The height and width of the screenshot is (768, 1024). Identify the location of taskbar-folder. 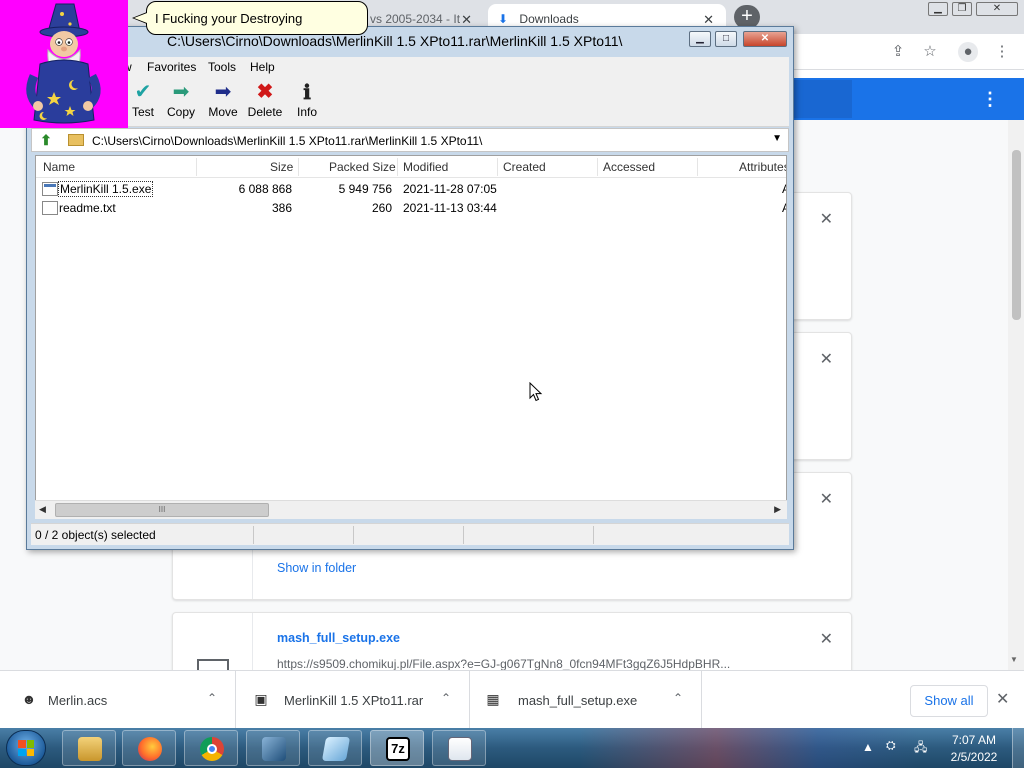
(459, 748).